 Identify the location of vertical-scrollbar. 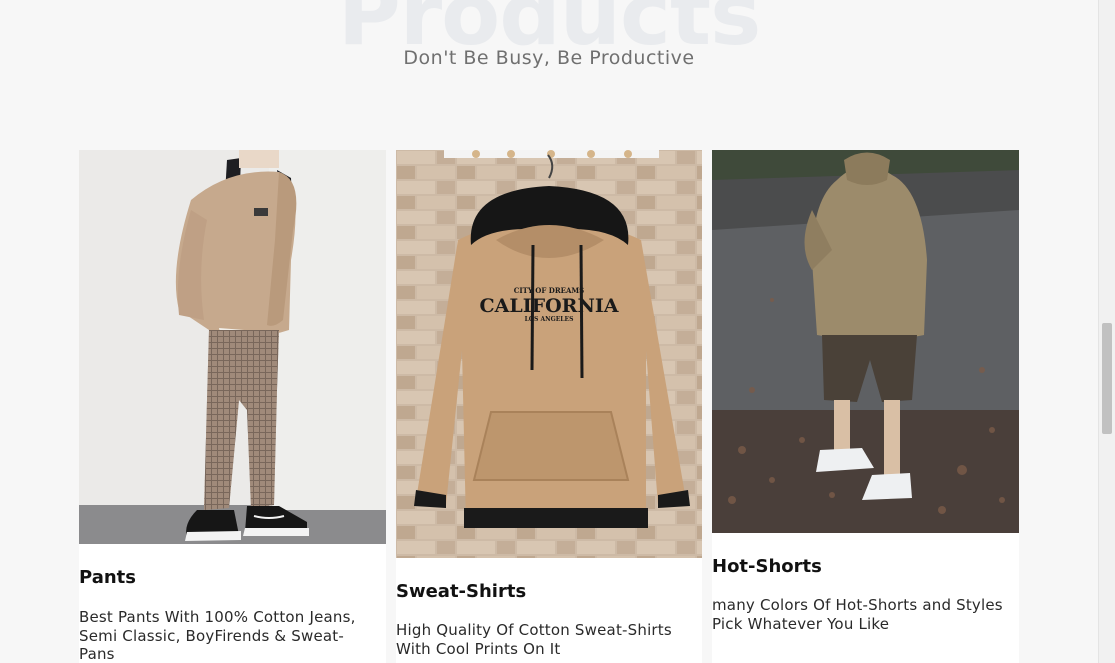
(1106, 331).